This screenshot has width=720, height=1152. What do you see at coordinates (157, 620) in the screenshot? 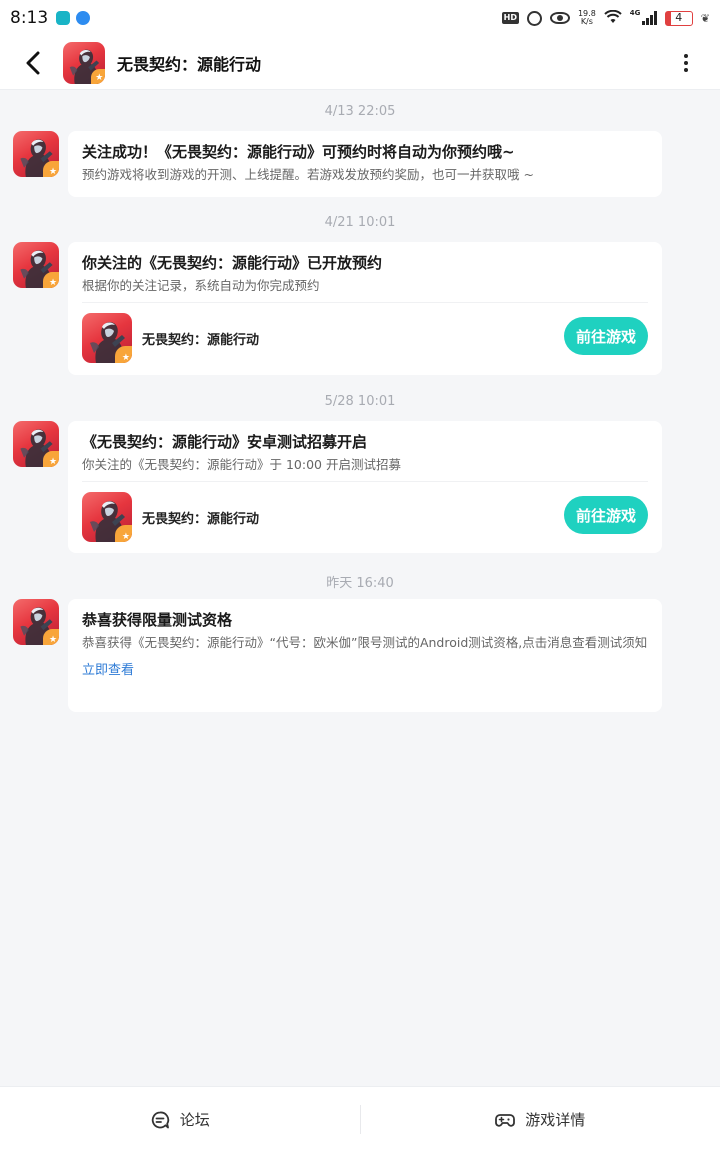
I see `message-title: 恭喜获得限量测试资格` at bounding box center [157, 620].